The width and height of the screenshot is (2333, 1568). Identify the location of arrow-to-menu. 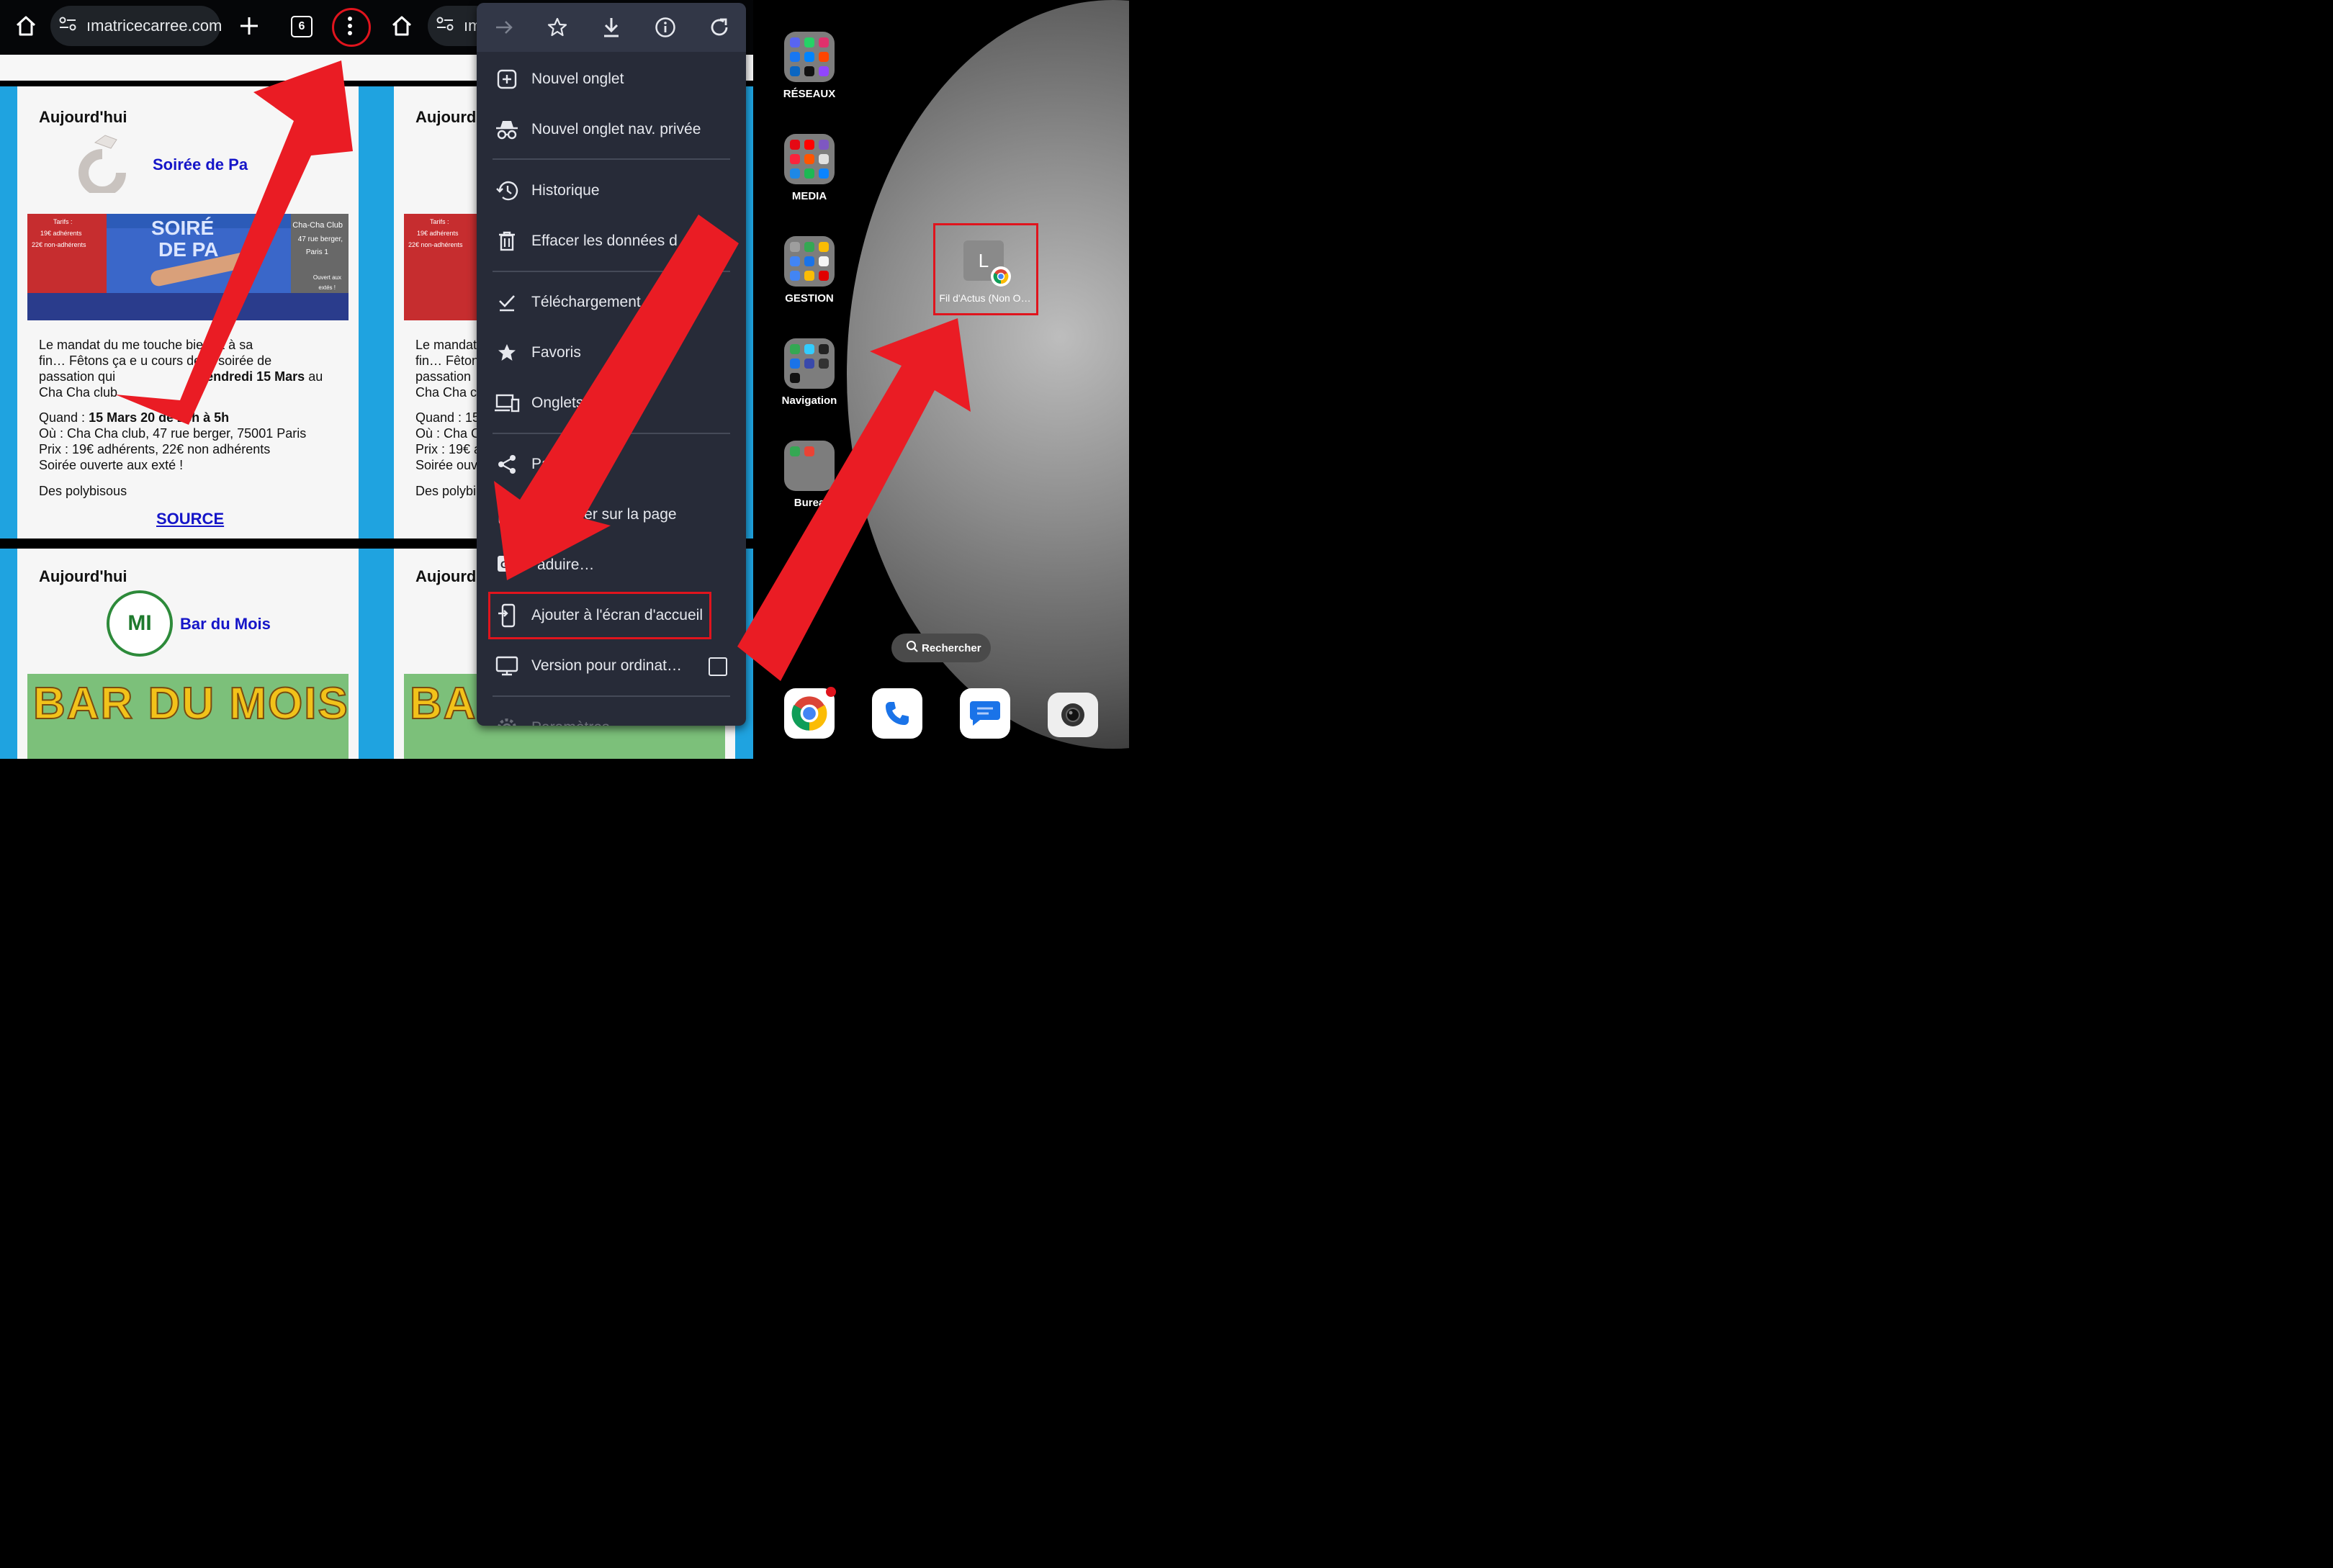
(234, 242).